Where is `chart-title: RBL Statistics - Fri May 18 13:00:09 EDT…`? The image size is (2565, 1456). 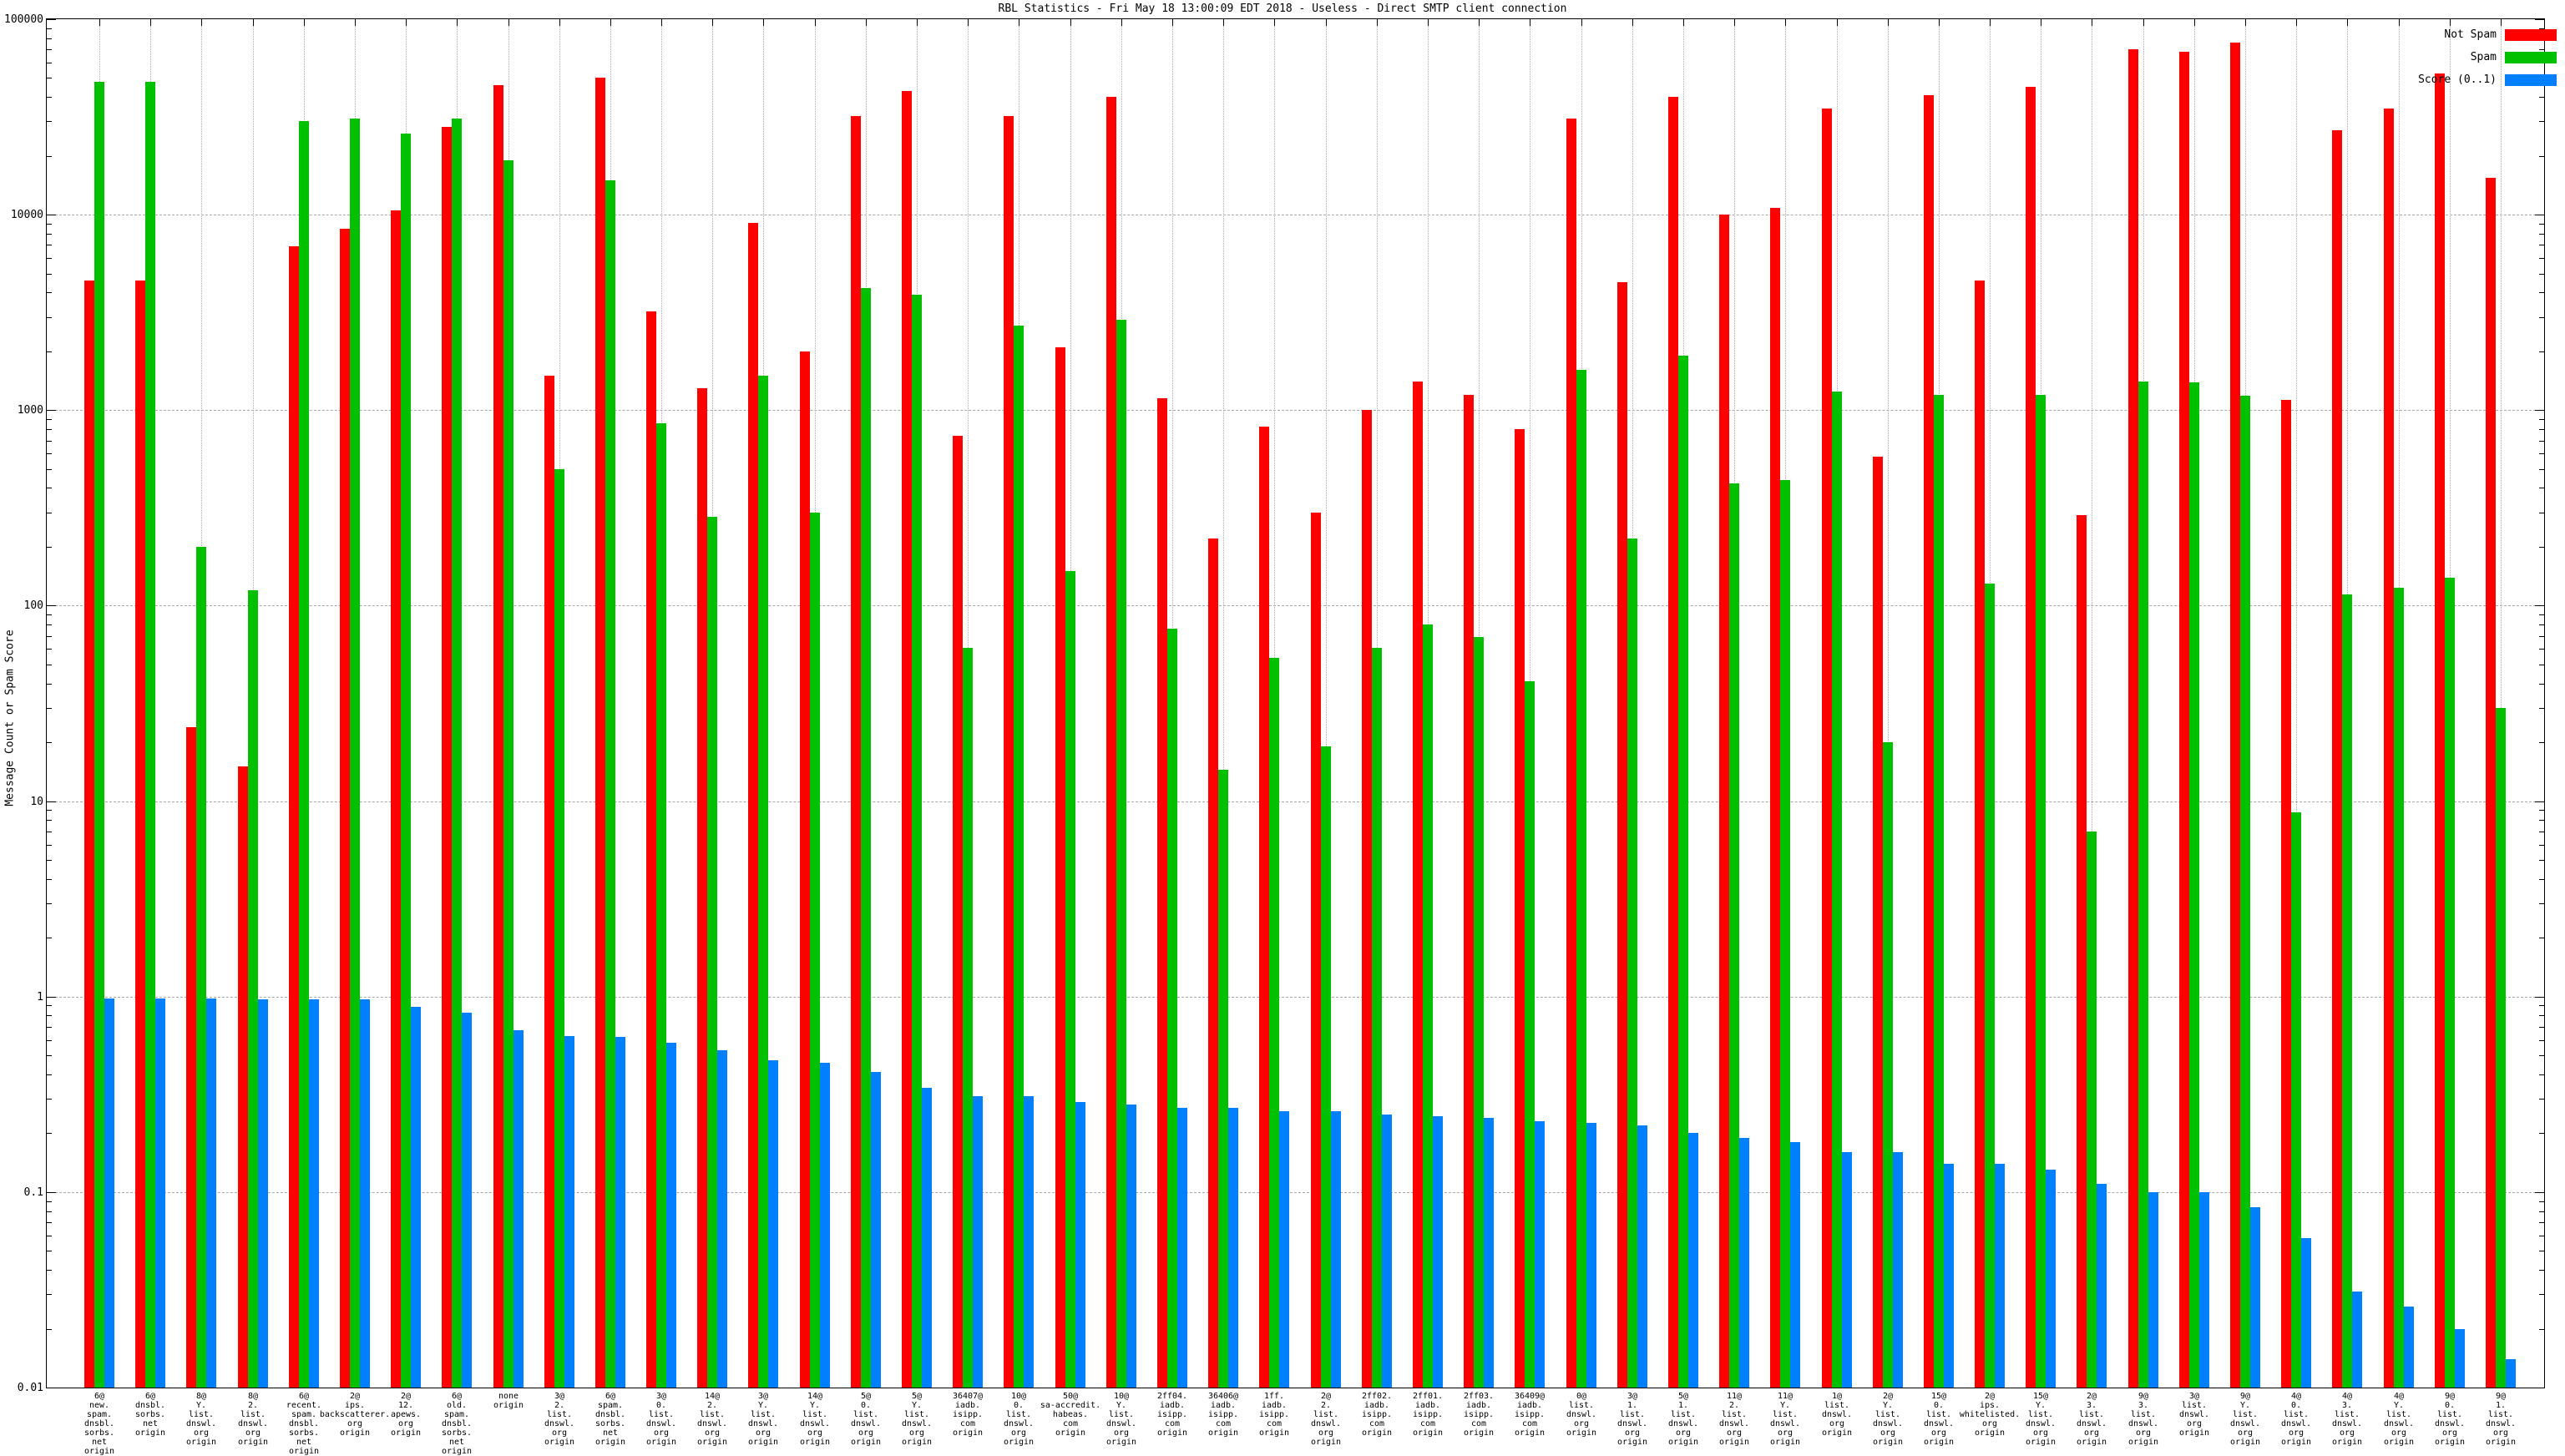 chart-title: RBL Statistics - Fri May 18 13:00:09 EDT… is located at coordinates (1282, 9).